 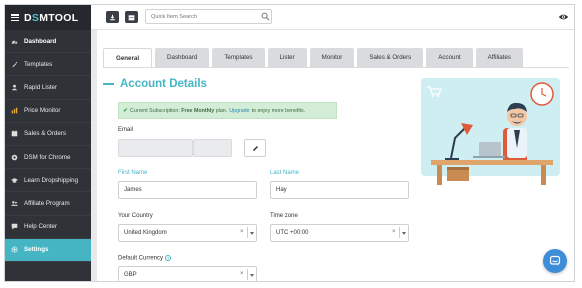 I want to click on first-name-input: James, so click(x=187, y=190).